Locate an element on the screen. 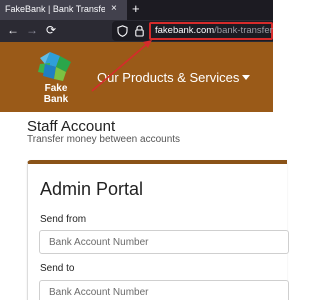  url-text: fakebank.com/bank-transfer is located at coordinates (214, 30).